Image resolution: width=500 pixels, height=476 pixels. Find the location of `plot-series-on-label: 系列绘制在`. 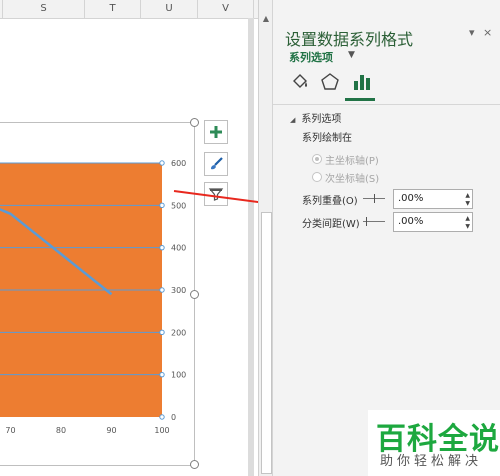

plot-series-on-label: 系列绘制在 is located at coordinates (327, 138).